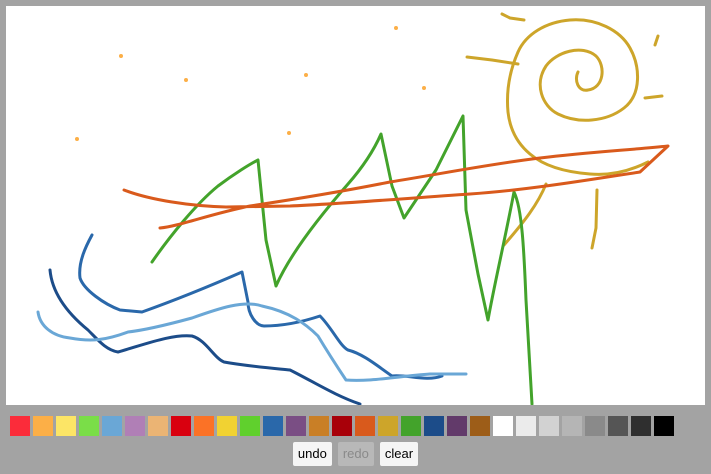 Image resolution: width=711 pixels, height=474 pixels. I want to click on navy-line-stroke, so click(205, 336).